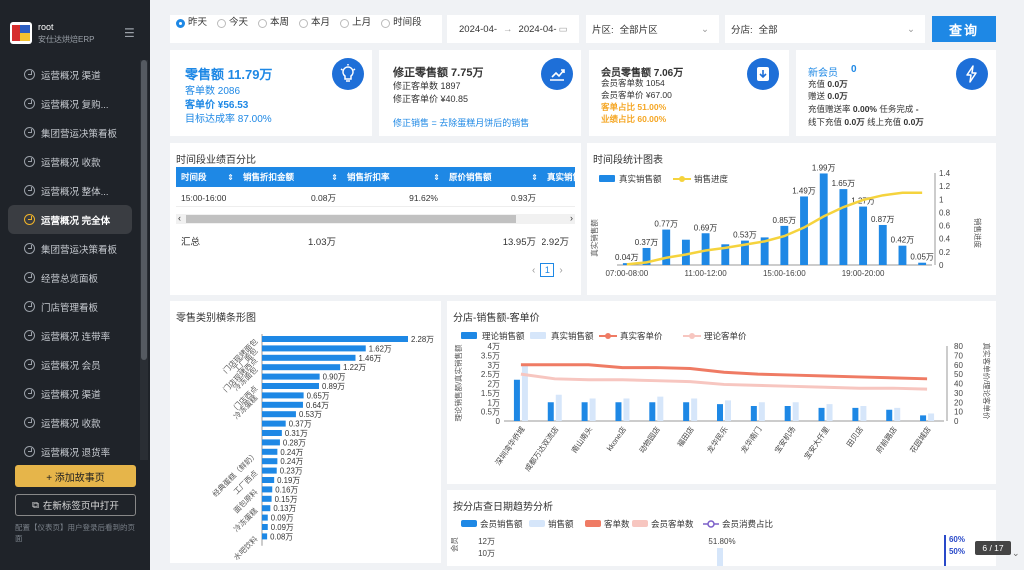  I want to click on query-button: 查询, so click(964, 29).